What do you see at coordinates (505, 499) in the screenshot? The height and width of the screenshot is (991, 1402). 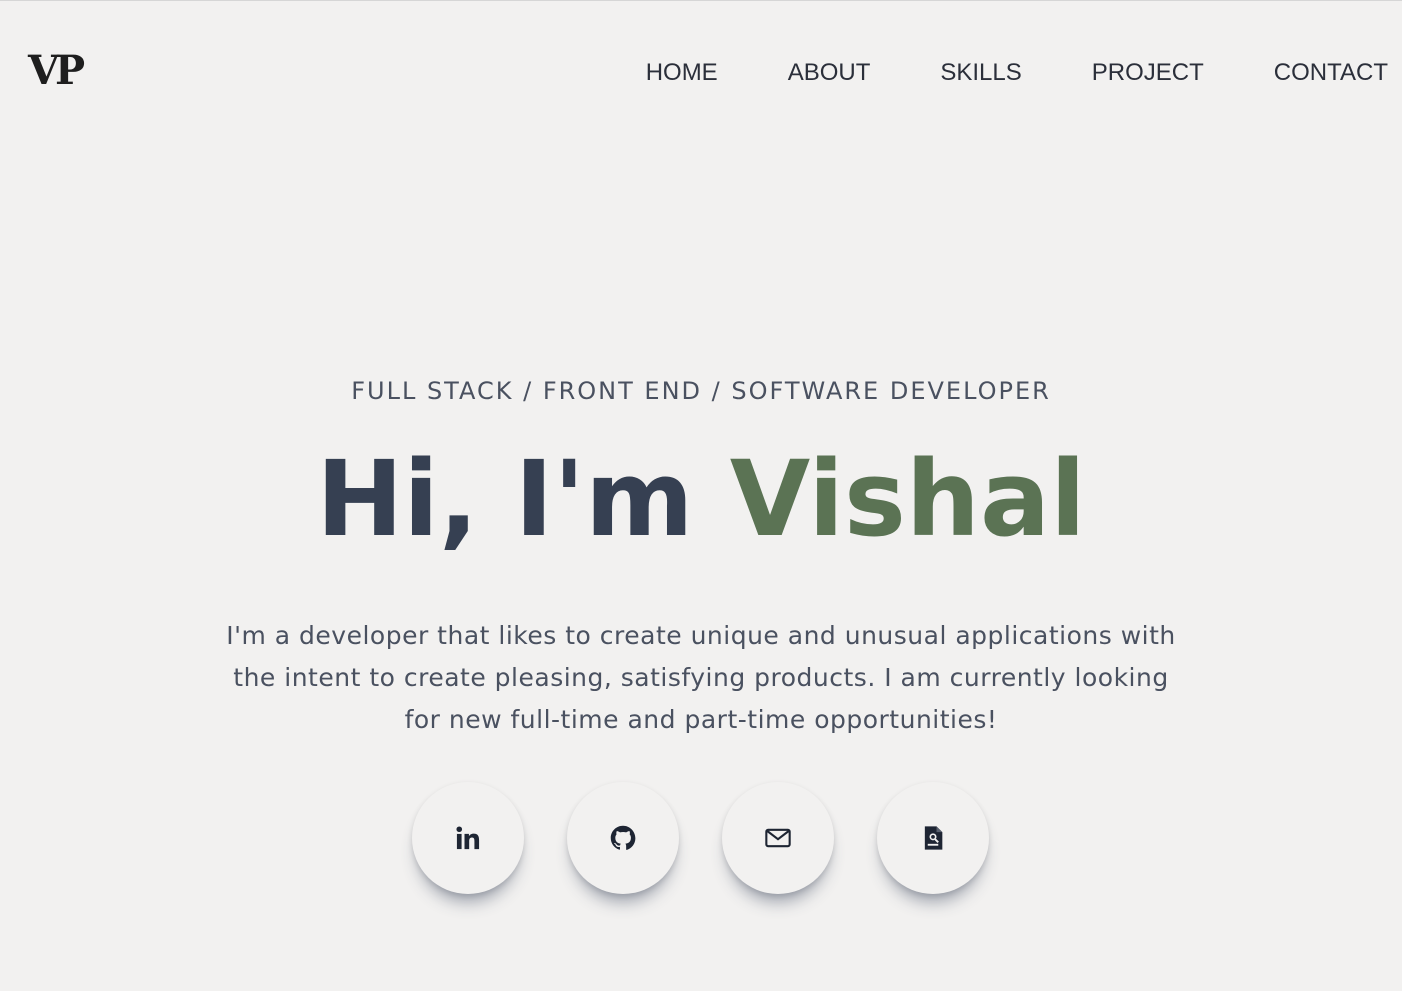 I see `greeting-text: Hi, I'm` at bounding box center [505, 499].